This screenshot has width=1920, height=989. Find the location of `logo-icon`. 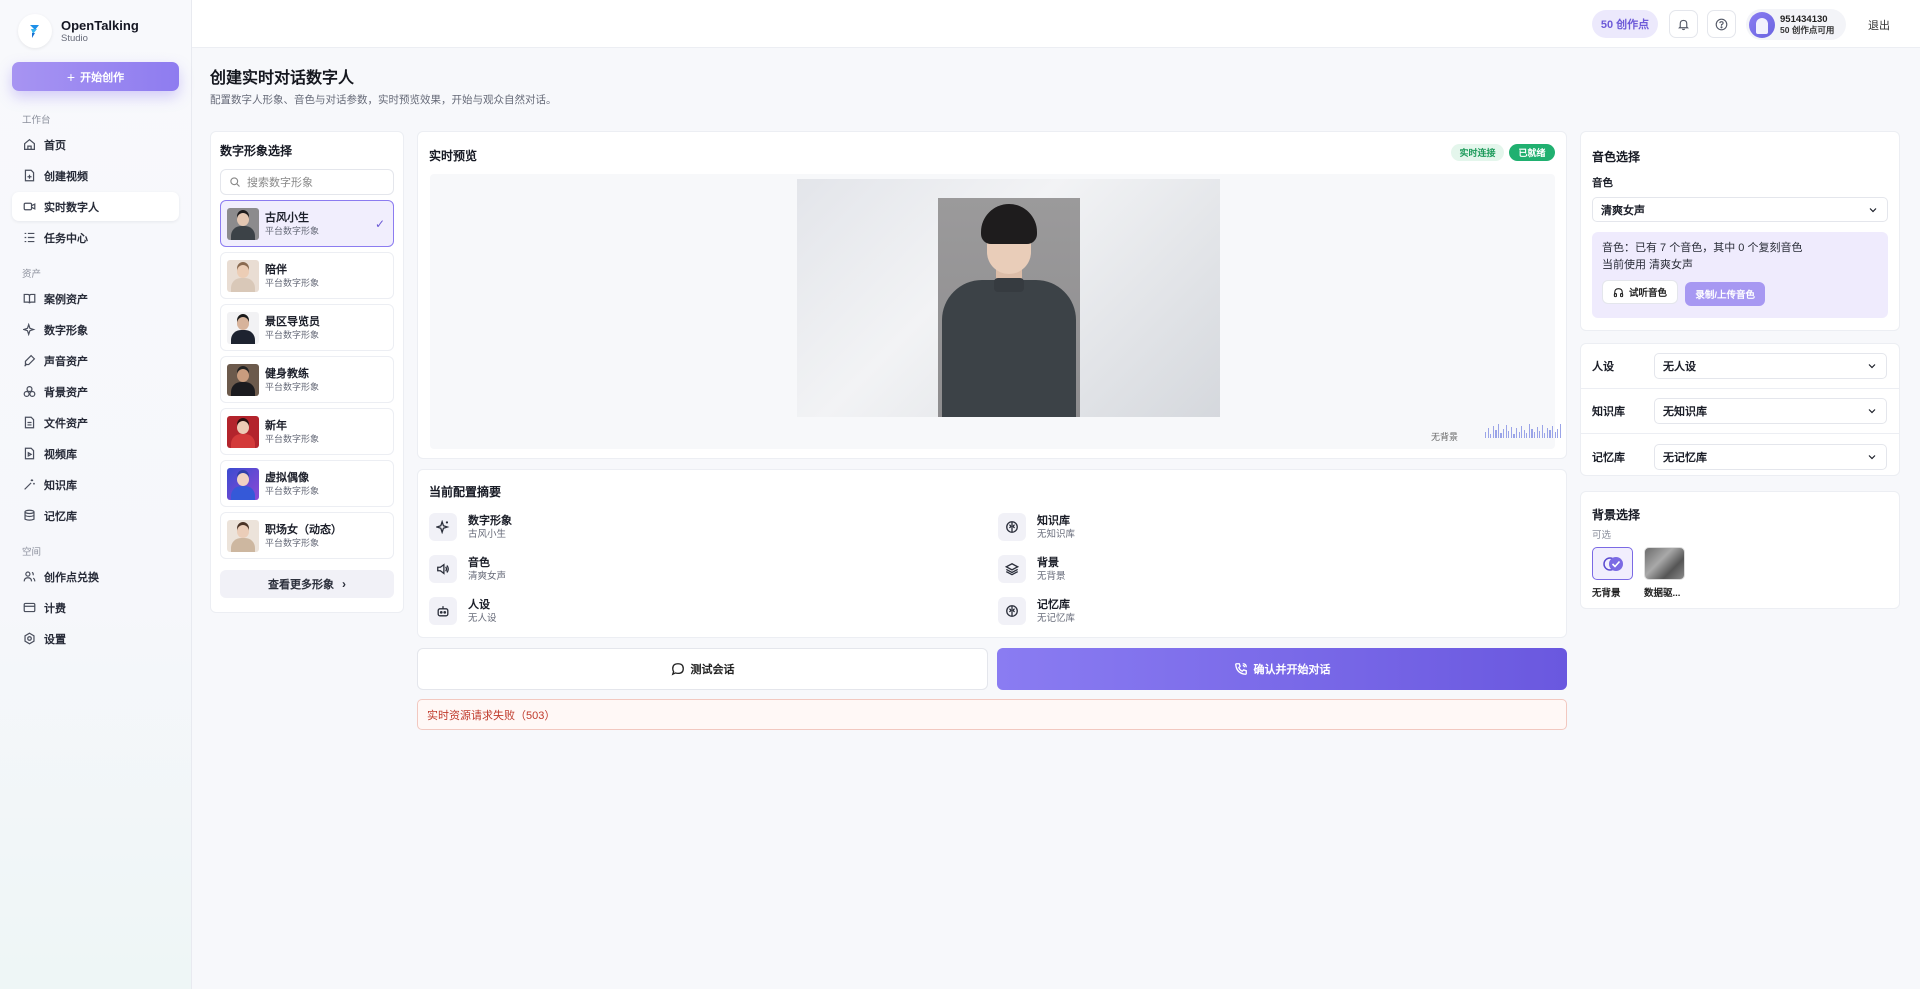

logo-icon is located at coordinates (35, 31).